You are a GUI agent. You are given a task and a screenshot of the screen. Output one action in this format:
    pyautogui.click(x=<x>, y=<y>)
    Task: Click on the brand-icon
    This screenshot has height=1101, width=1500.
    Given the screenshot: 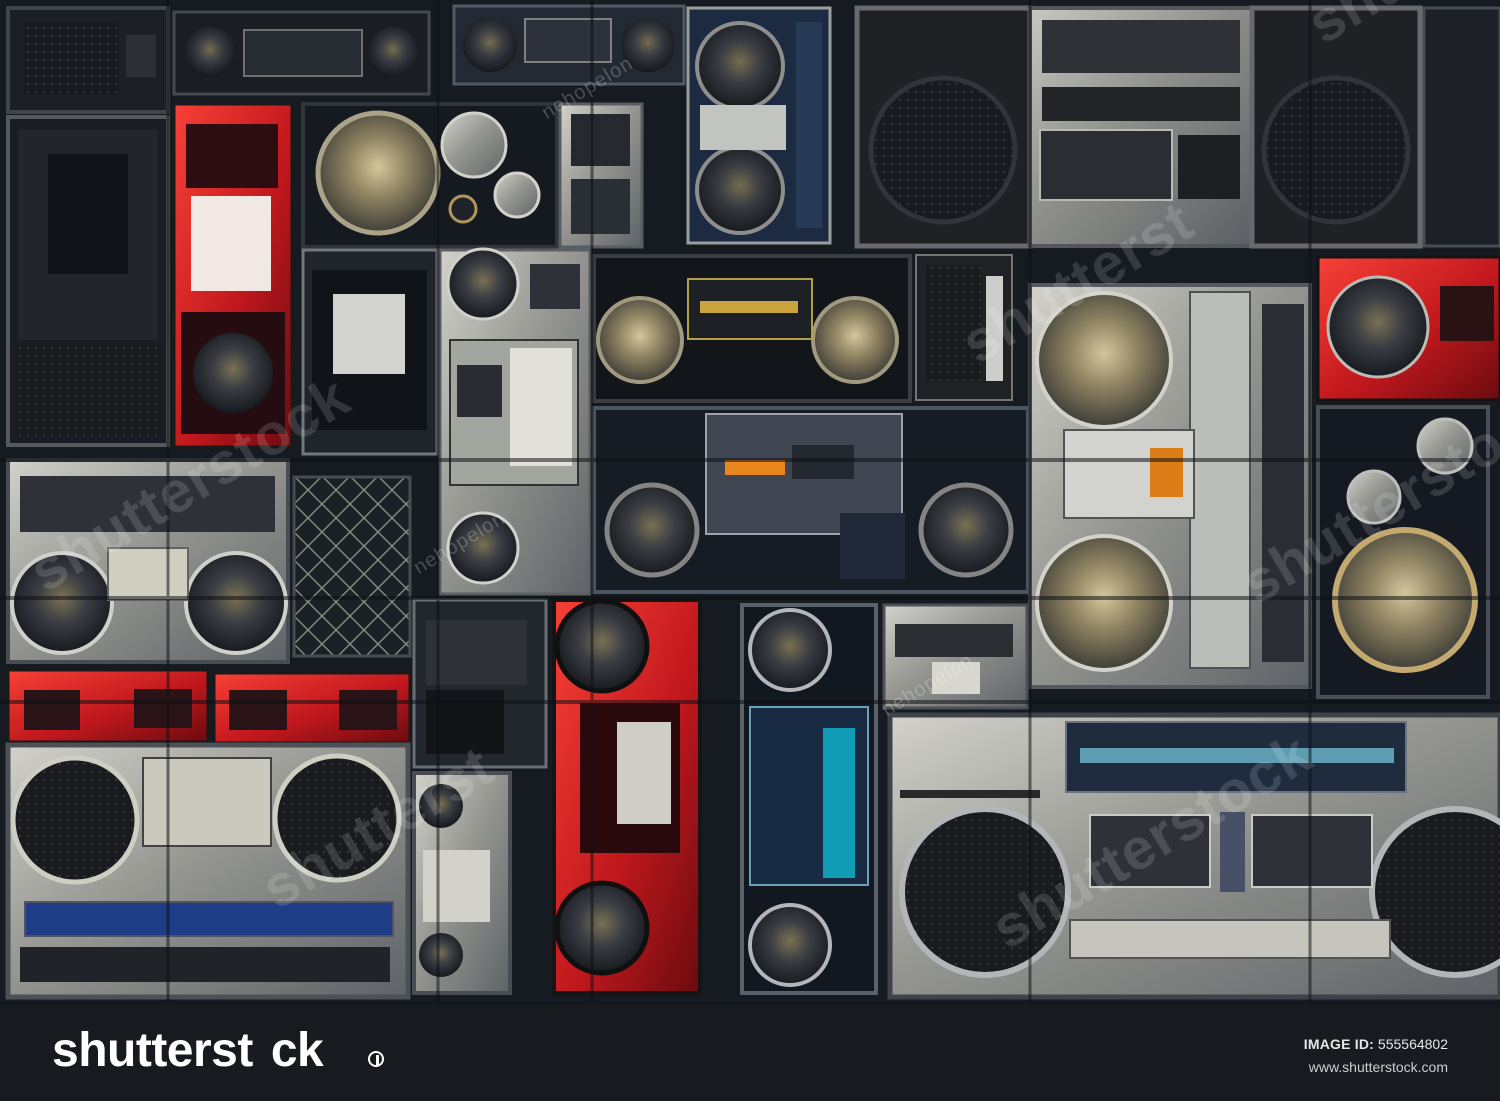 What is the action you would take?
    pyautogui.click(x=376, y=1059)
    